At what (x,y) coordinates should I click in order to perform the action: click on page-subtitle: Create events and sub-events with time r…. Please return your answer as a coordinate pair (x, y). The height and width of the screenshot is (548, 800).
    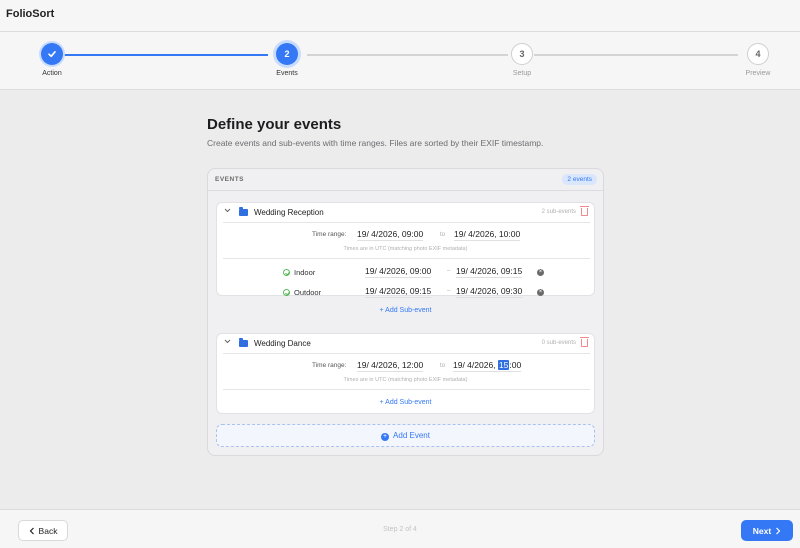
    Looking at the image, I should click on (375, 143).